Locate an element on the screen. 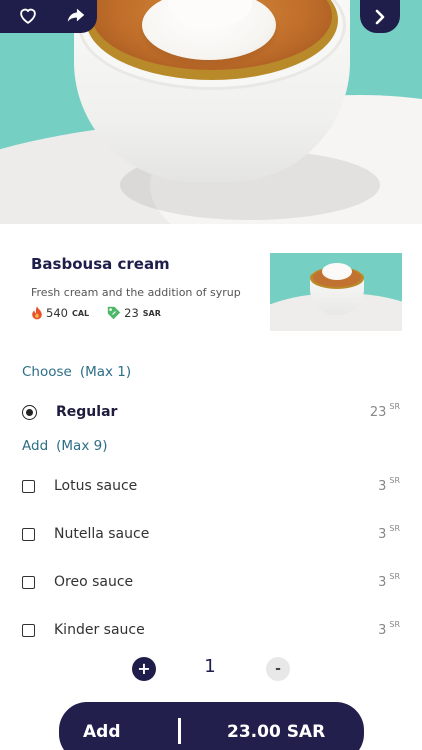 This screenshot has height=750, width=422. share-icon is located at coordinates (76, 17).